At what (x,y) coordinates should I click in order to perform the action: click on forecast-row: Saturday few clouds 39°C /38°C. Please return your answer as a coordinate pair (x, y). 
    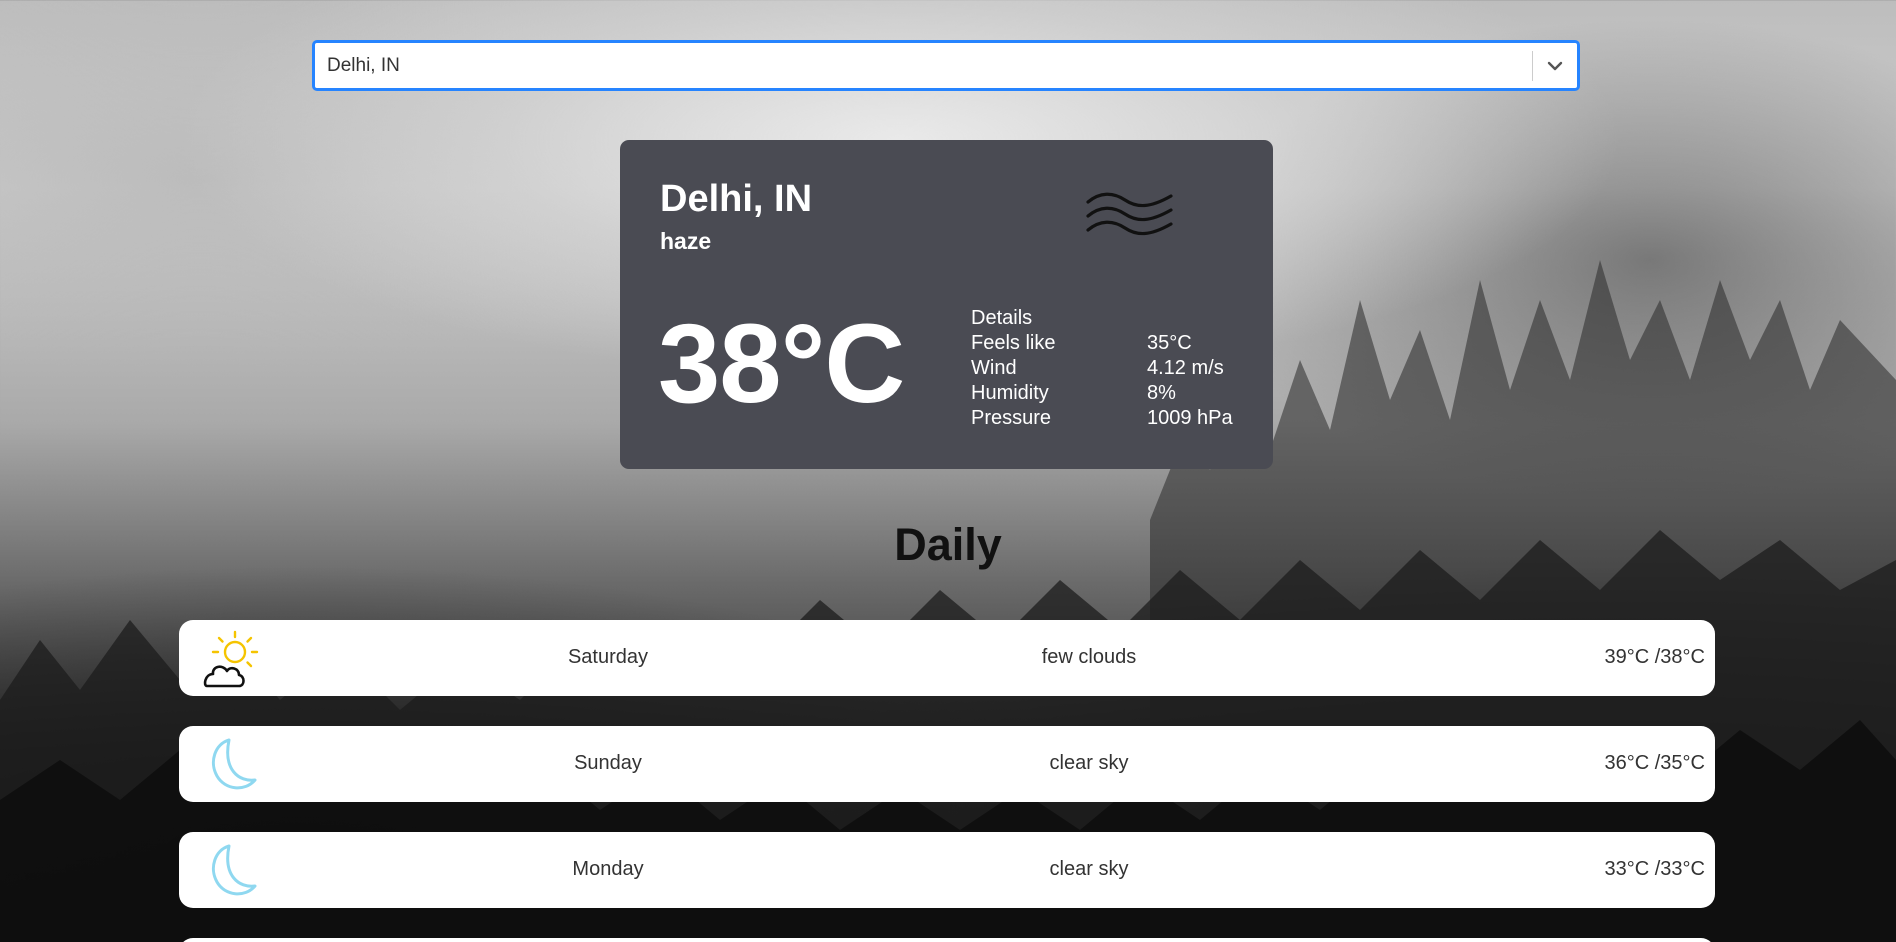
    Looking at the image, I should click on (947, 658).